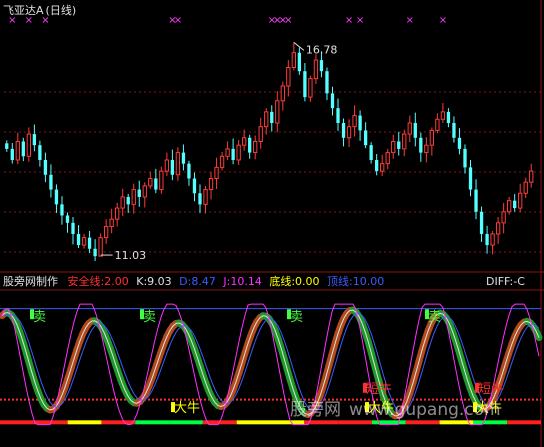 The image size is (544, 447). What do you see at coordinates (159, 281) in the screenshot?
I see `legend-value: 9.03` at bounding box center [159, 281].